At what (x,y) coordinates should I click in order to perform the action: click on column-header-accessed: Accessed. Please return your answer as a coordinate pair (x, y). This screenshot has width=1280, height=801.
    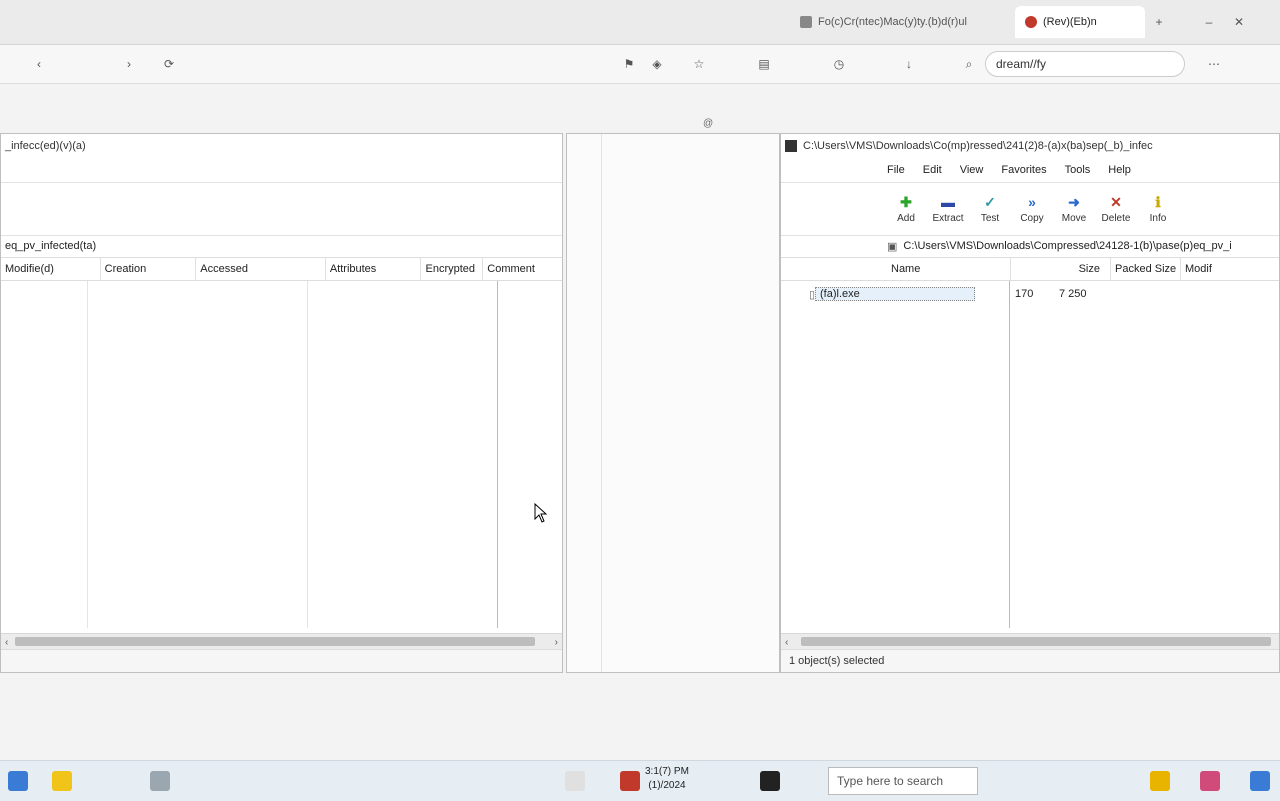
    Looking at the image, I should click on (261, 269).